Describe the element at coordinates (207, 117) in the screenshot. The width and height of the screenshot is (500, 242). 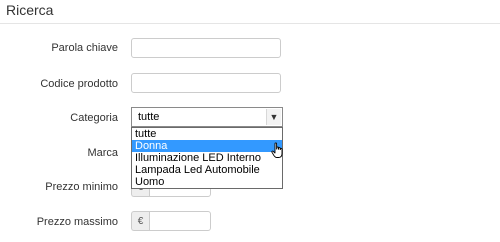
I see `category-select: tutte ▼` at that location.